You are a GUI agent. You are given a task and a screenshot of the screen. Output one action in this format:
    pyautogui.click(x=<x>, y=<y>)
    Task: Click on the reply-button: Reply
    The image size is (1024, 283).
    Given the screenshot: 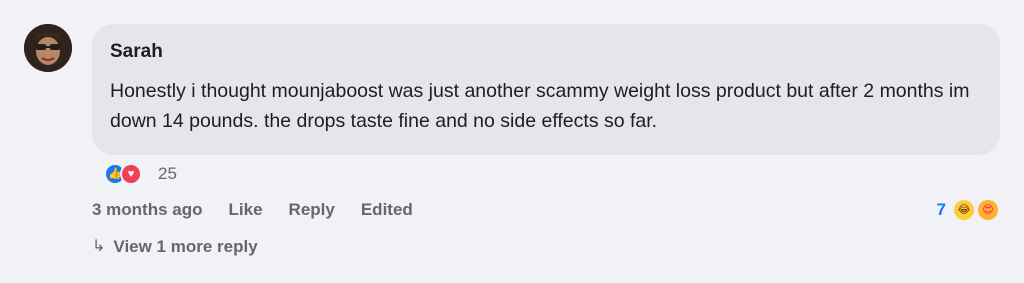 What is the action you would take?
    pyautogui.click(x=312, y=210)
    